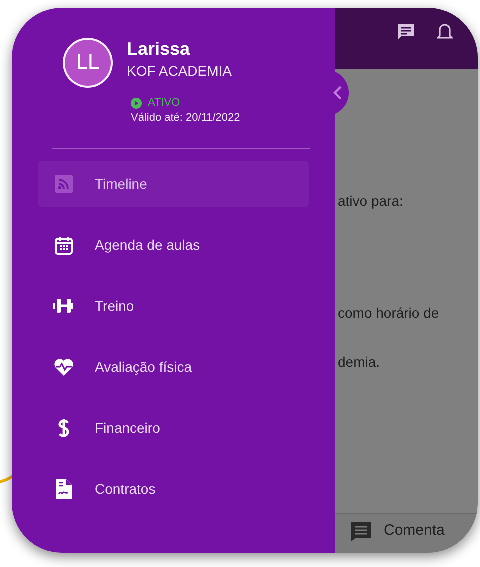  I want to click on menu-item: Contratos, so click(173, 489).